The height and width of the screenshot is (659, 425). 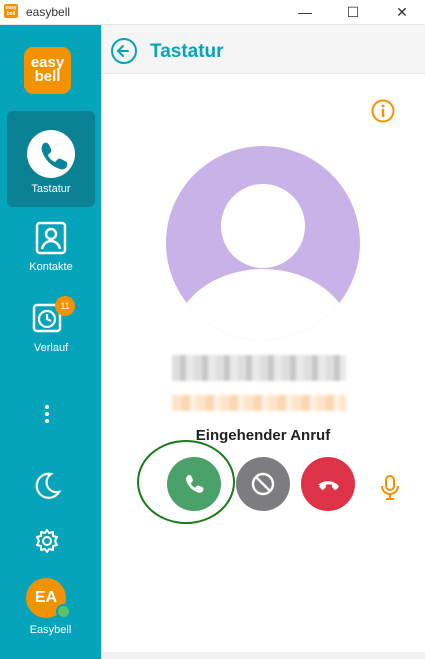 What do you see at coordinates (212, 12) in the screenshot?
I see `window-titlebar: easy bell easybell — ☐ ✕` at bounding box center [212, 12].